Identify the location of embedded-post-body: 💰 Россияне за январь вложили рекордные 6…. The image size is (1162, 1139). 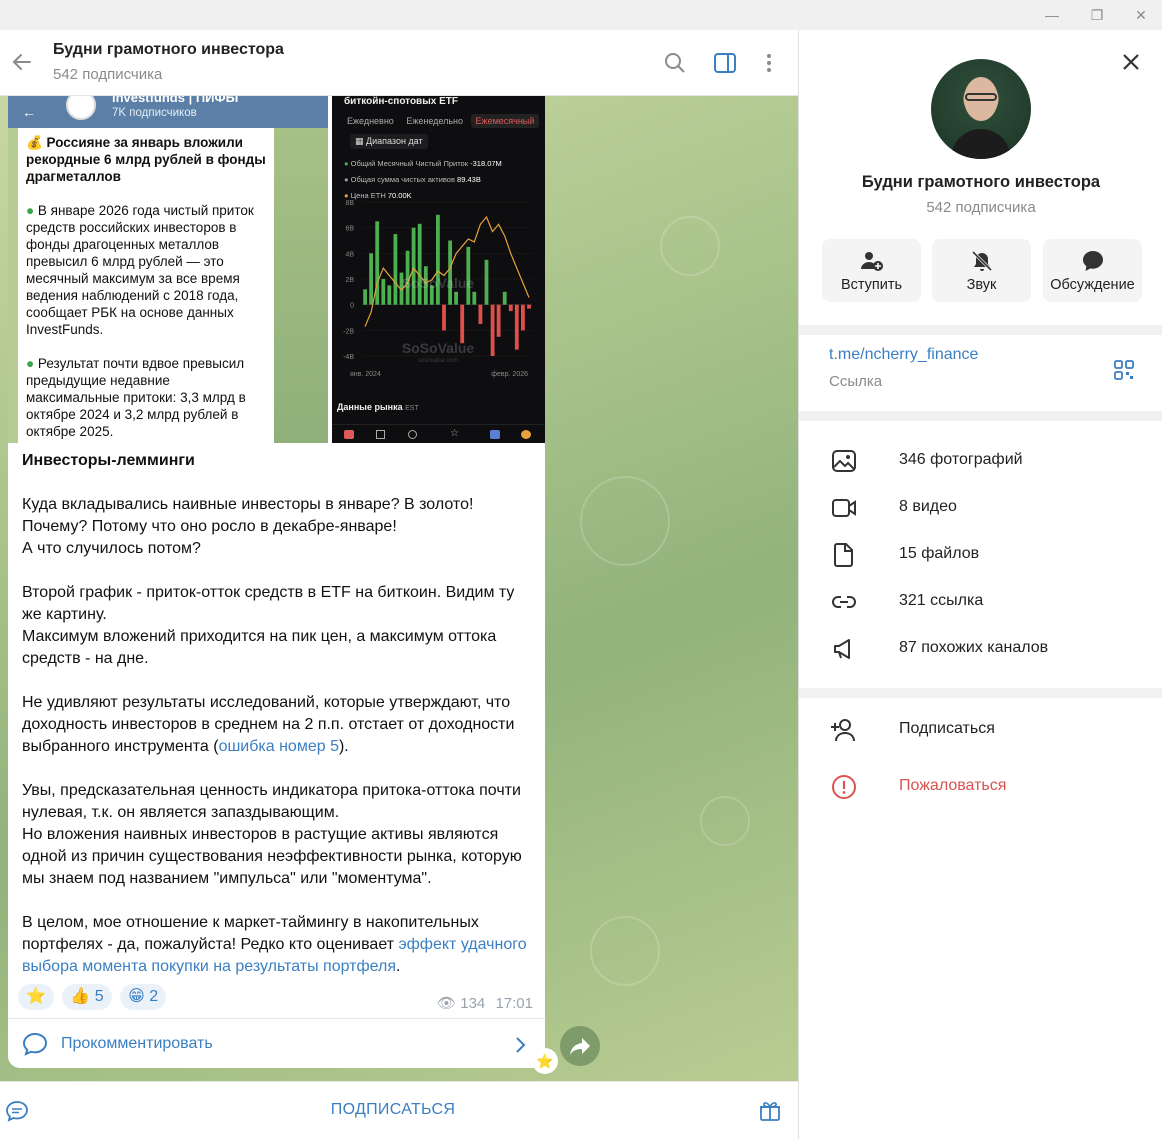
(146, 285).